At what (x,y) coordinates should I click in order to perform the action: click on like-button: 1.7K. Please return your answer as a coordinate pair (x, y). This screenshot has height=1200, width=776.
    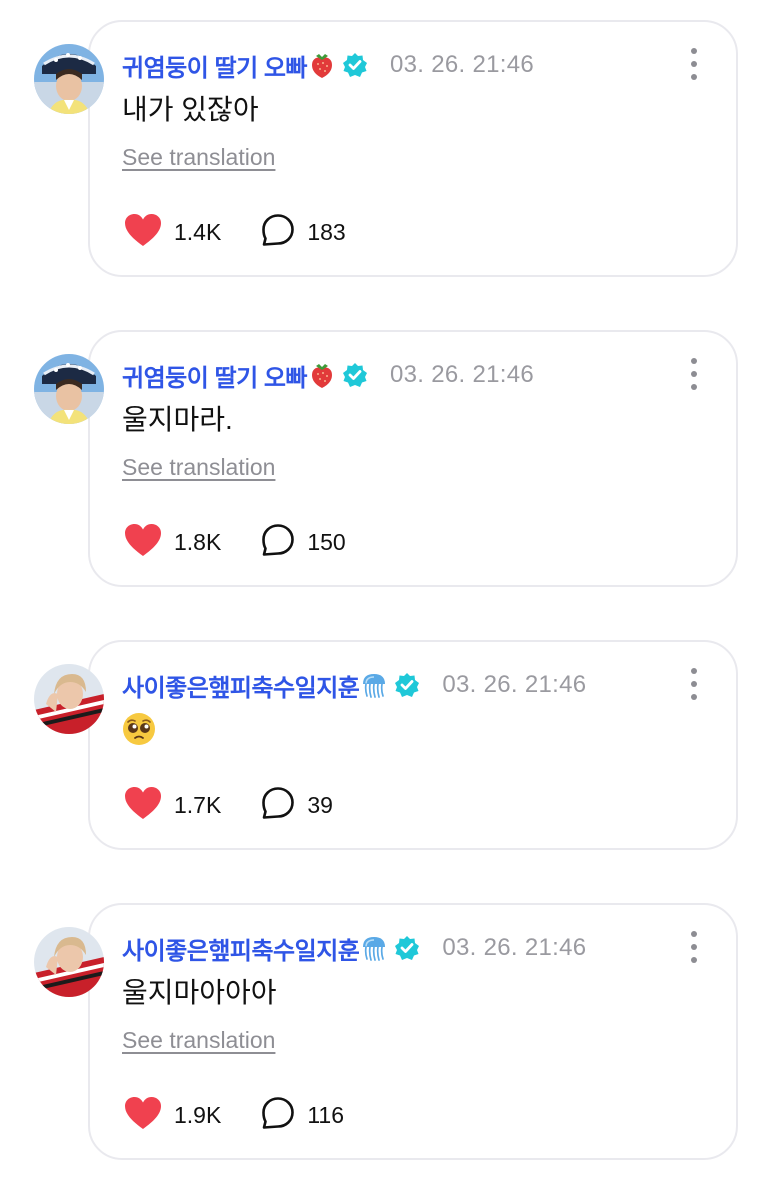
    Looking at the image, I should click on (172, 805).